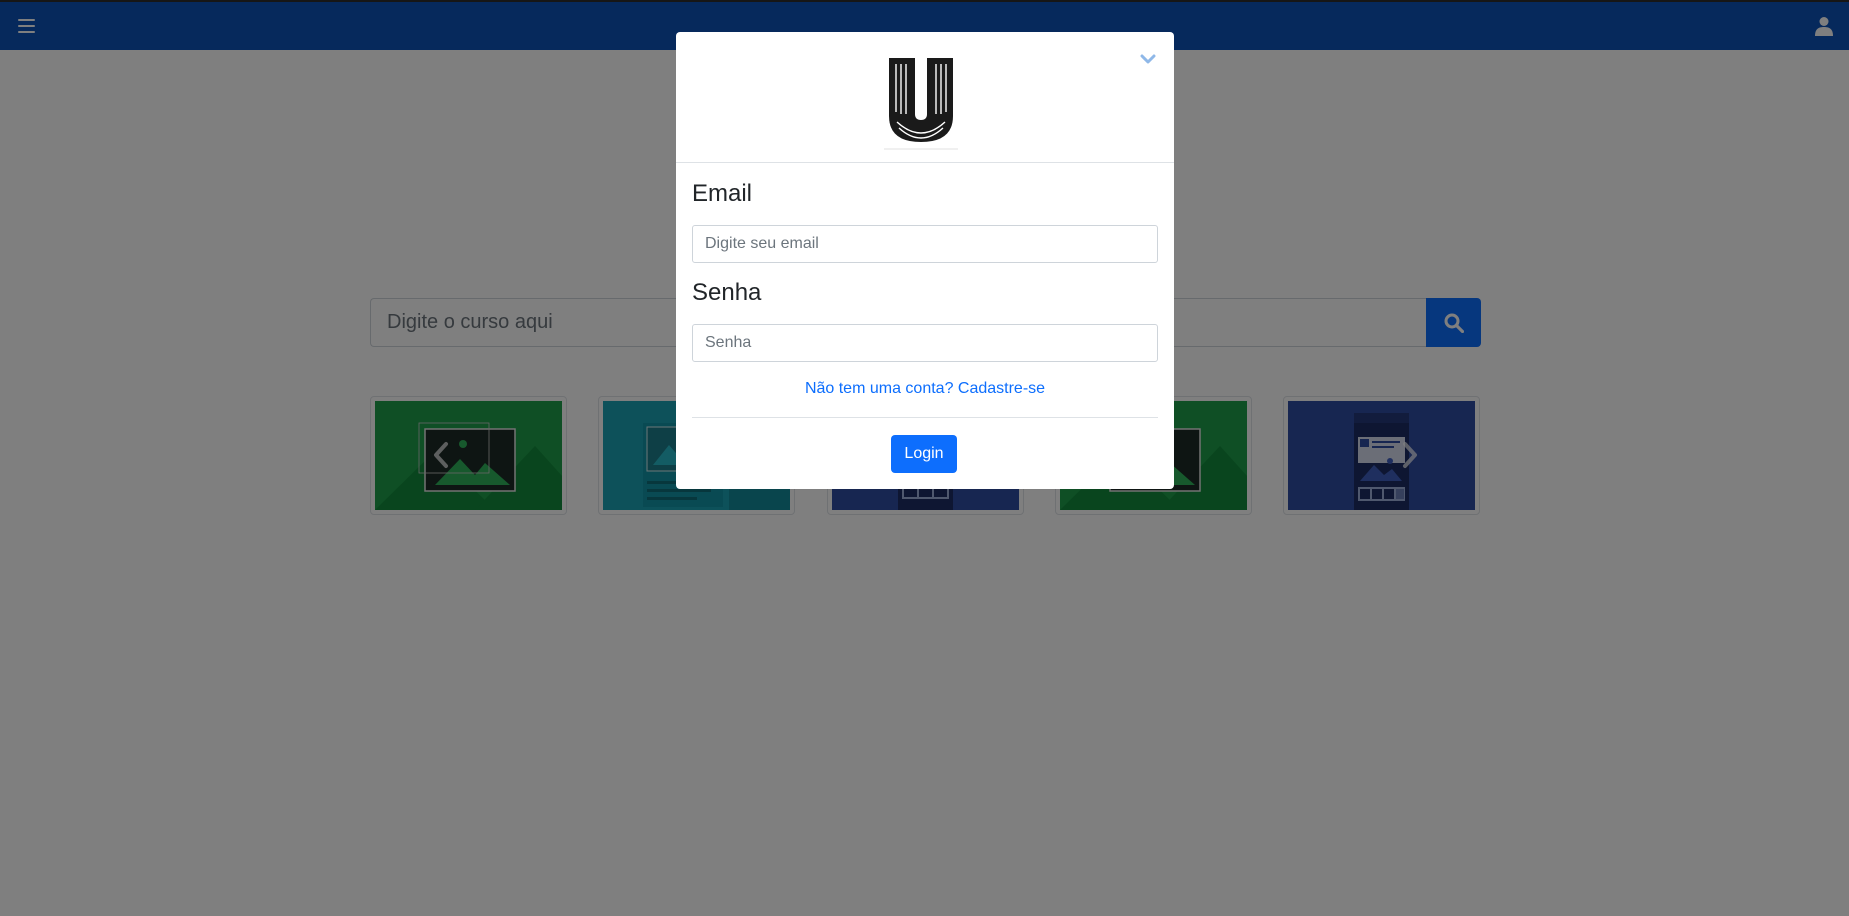 This screenshot has width=1849, height=916. I want to click on signup-link: Não tem uma conta? Cadastre-se, so click(925, 389).